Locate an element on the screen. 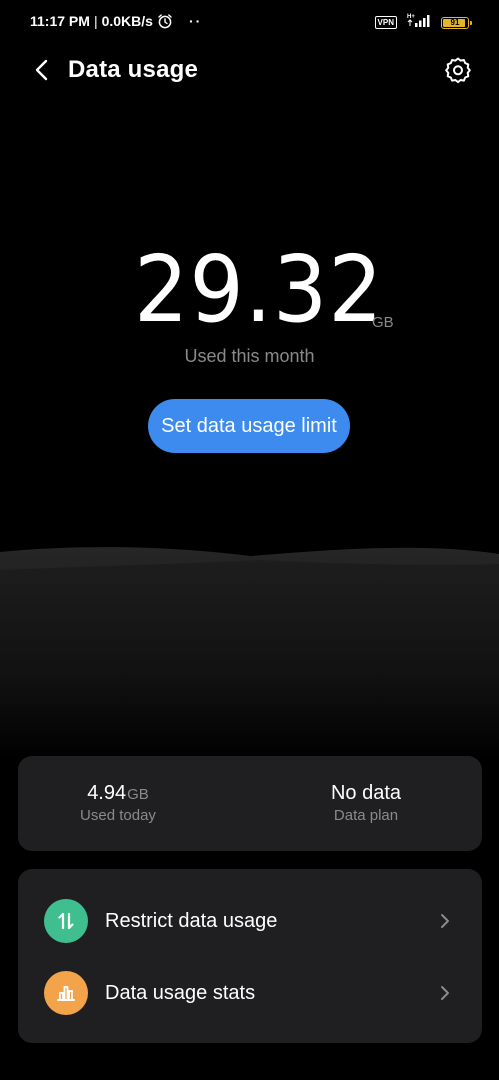 Image resolution: width=499 pixels, height=1080 pixels. status-time: 11:17 PM is located at coordinates (60, 21).